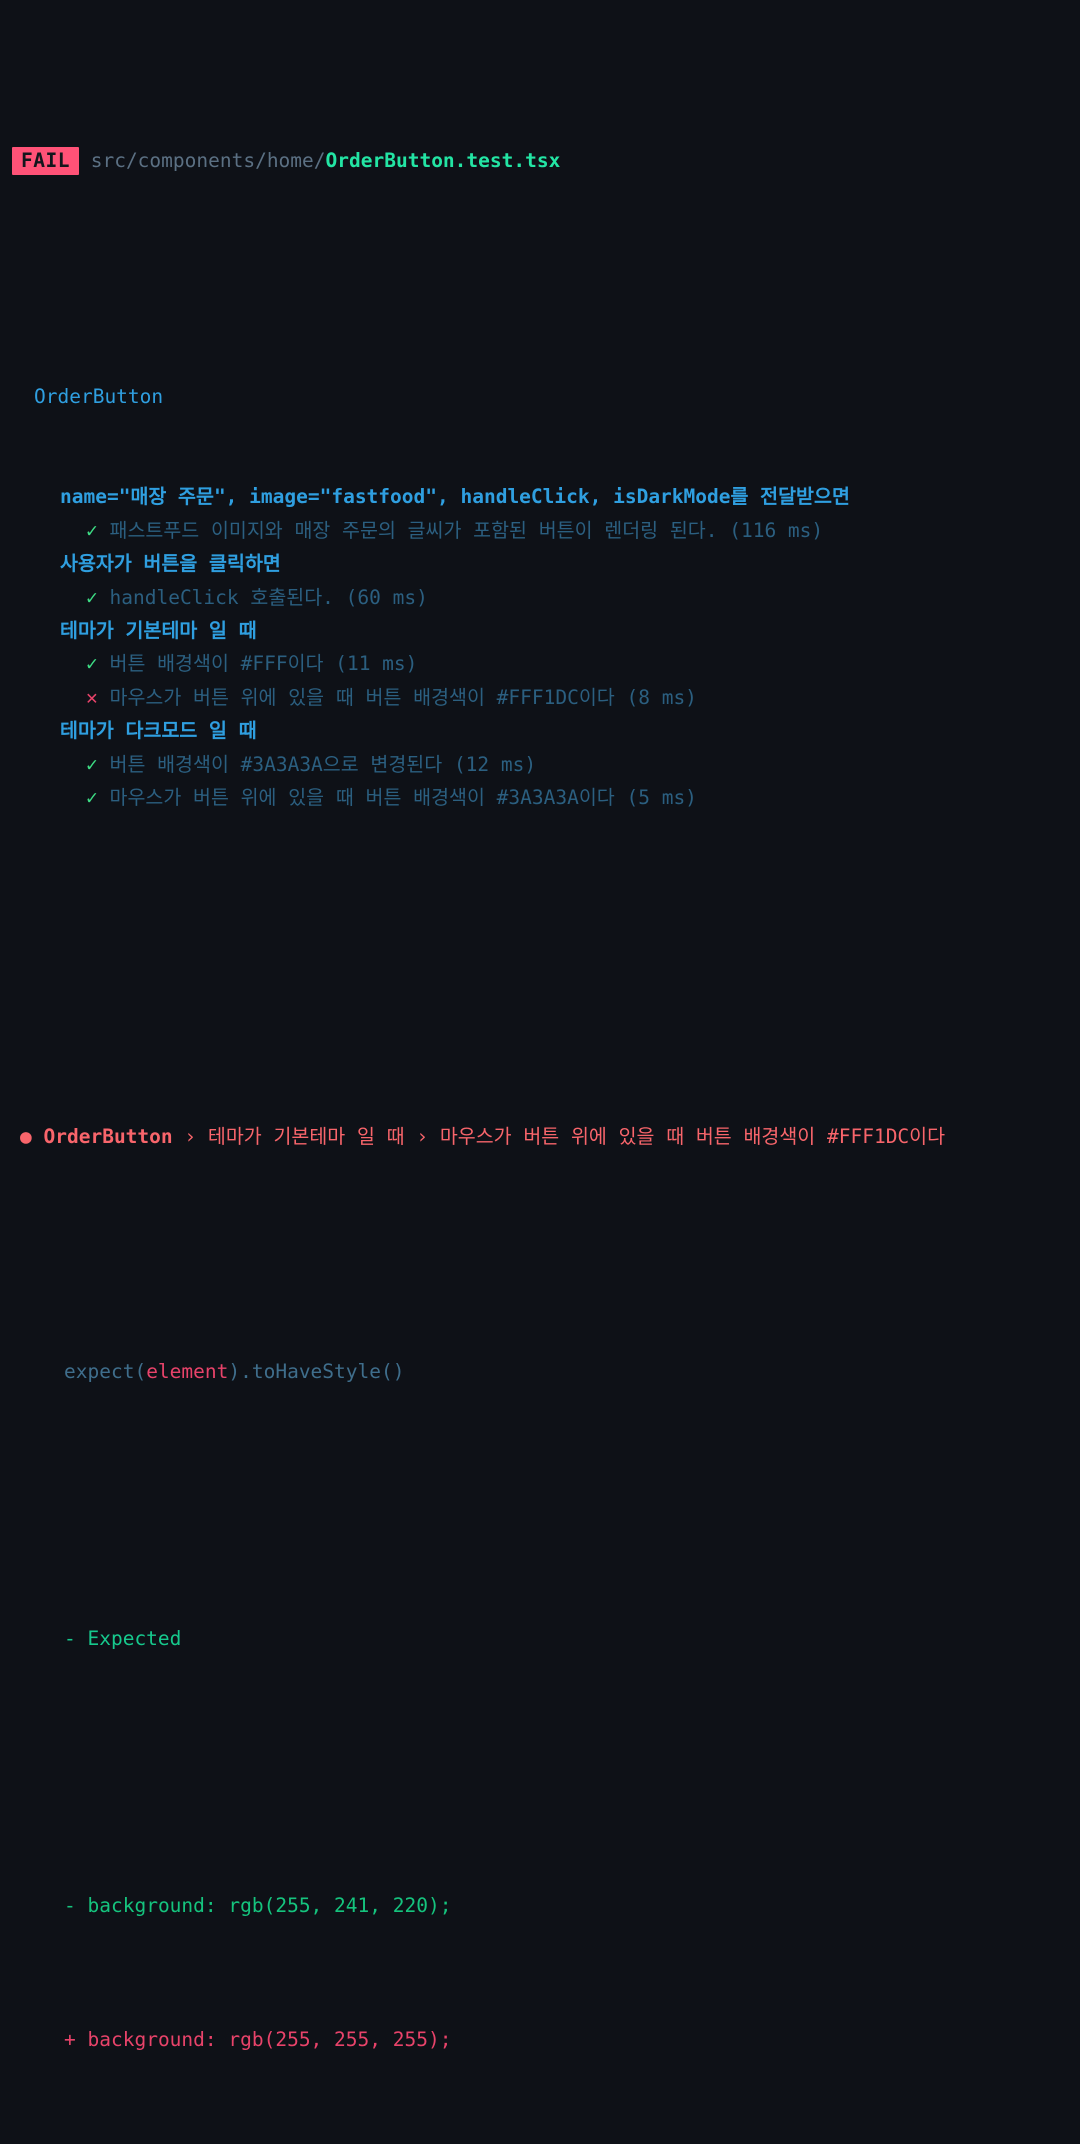  Describe the element at coordinates (269, 1906) in the screenshot. I see `diff-expected-value: background: rgb(255, 241, 220);` at that location.